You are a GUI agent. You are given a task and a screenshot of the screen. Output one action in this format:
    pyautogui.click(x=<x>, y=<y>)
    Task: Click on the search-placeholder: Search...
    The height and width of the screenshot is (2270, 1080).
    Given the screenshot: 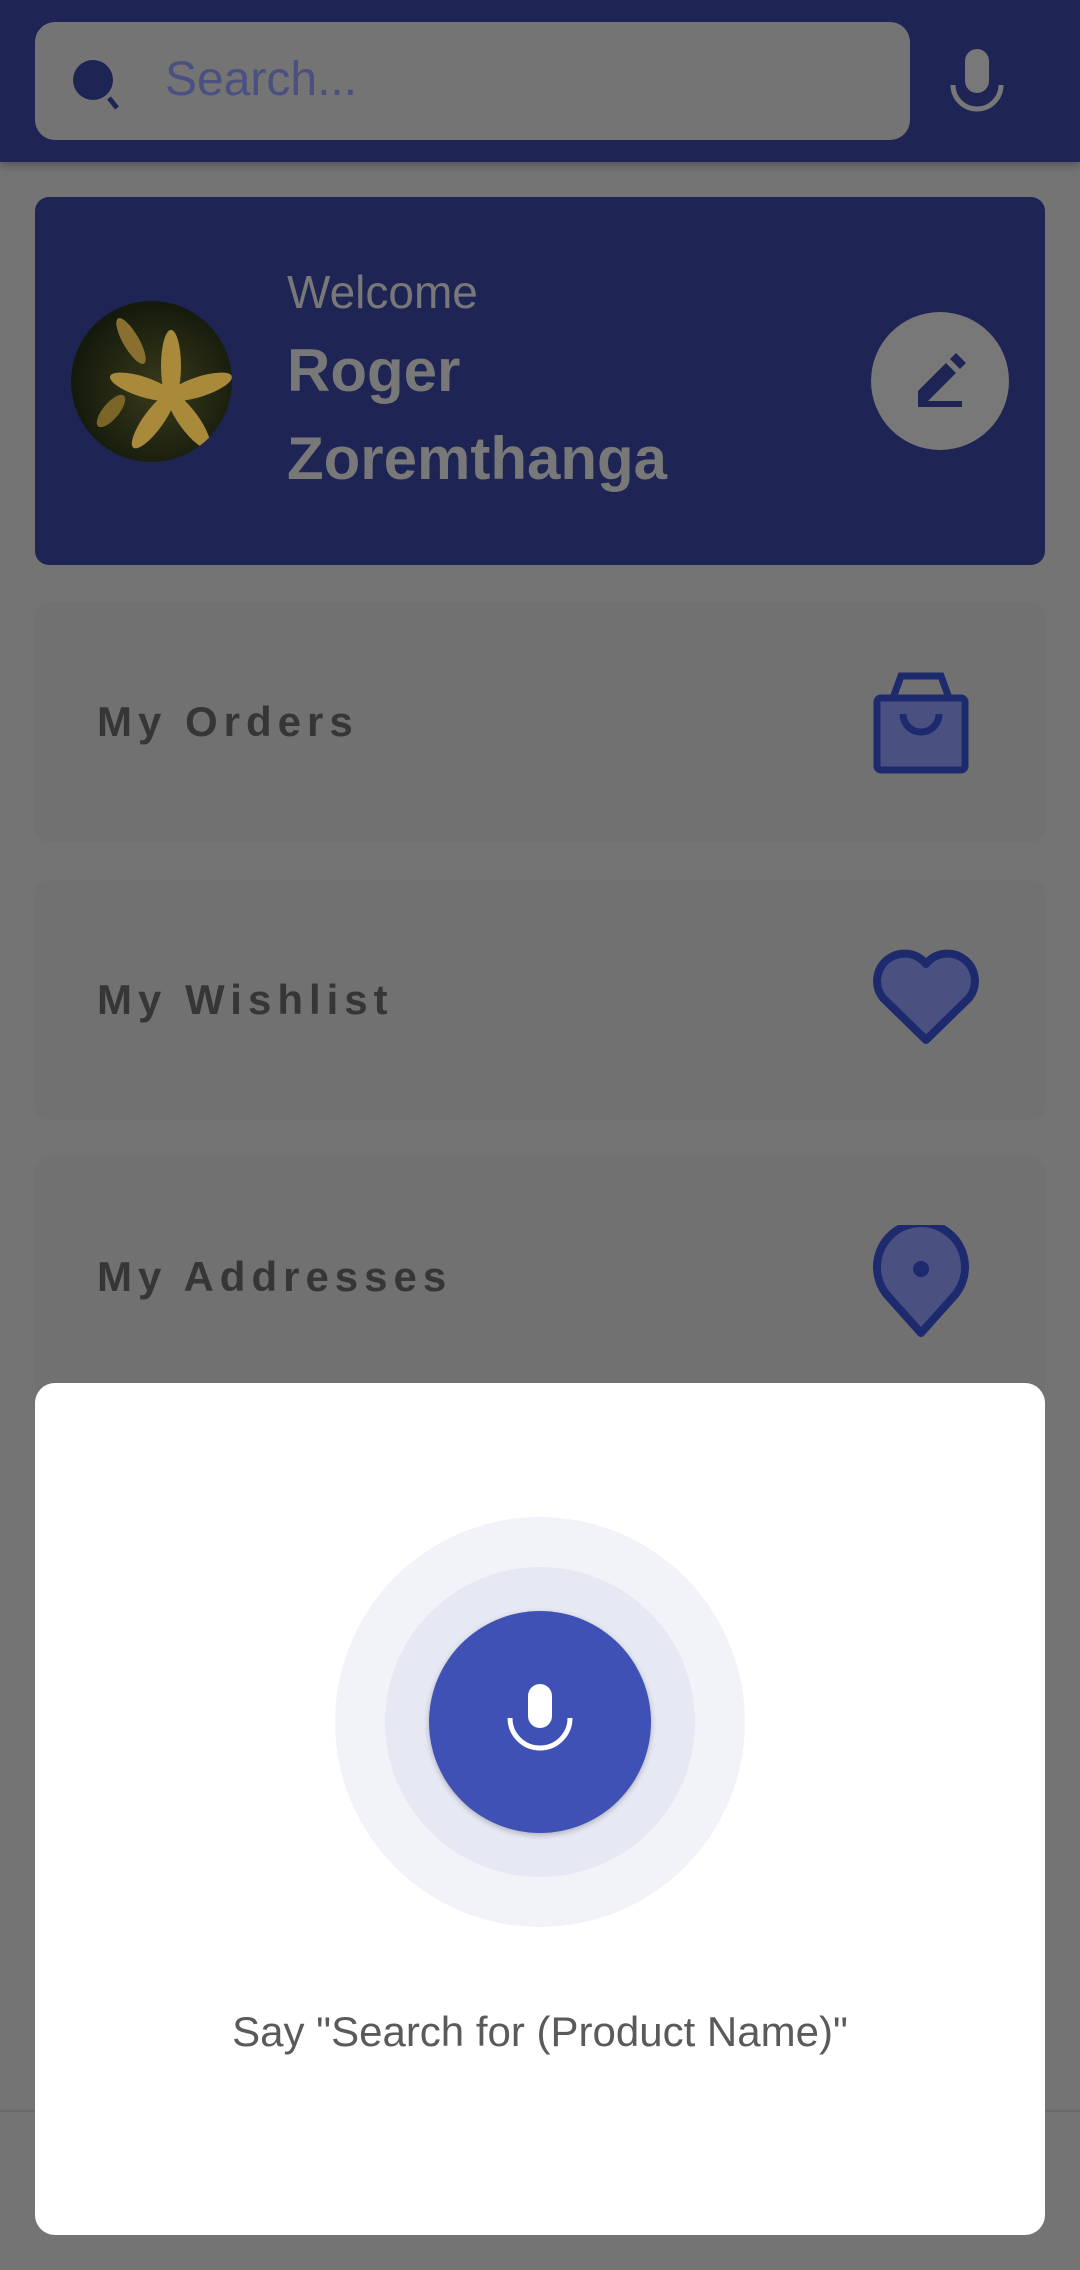 What is the action you would take?
    pyautogui.click(x=261, y=79)
    